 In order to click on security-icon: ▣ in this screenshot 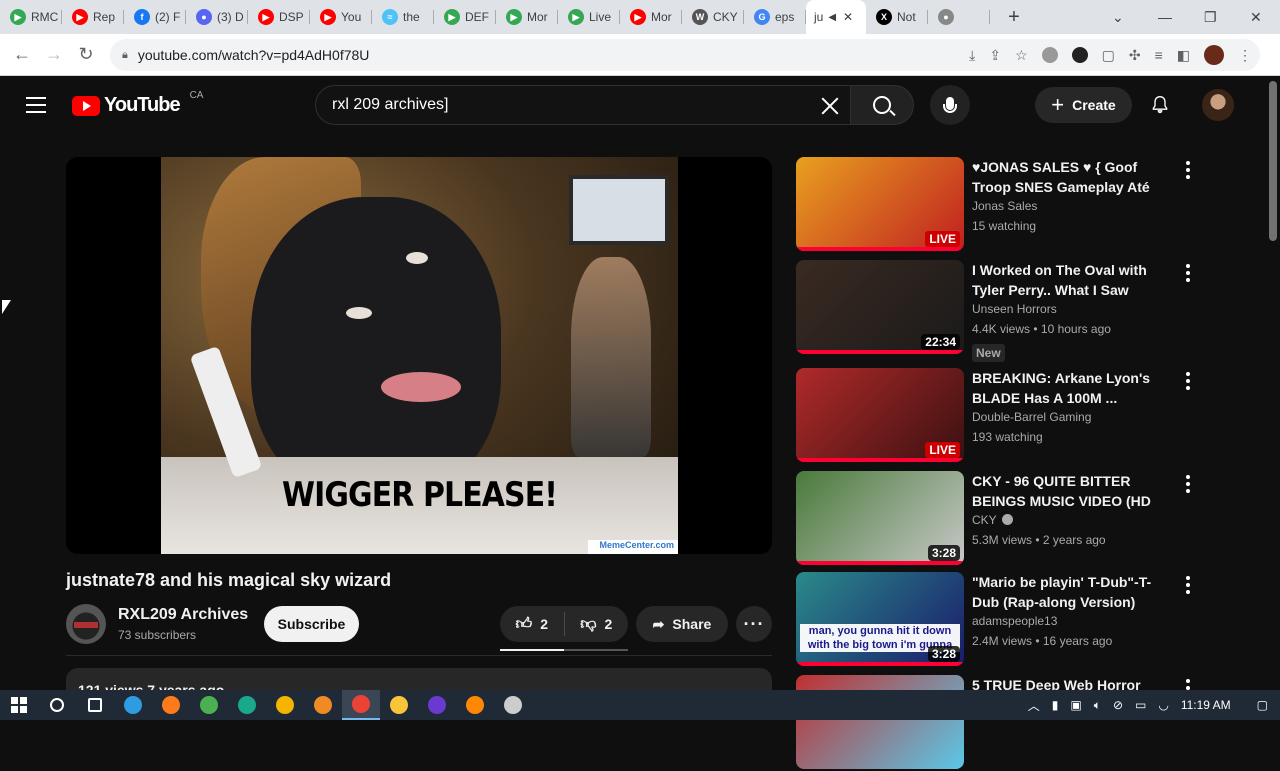, I will do `click(1075, 705)`.